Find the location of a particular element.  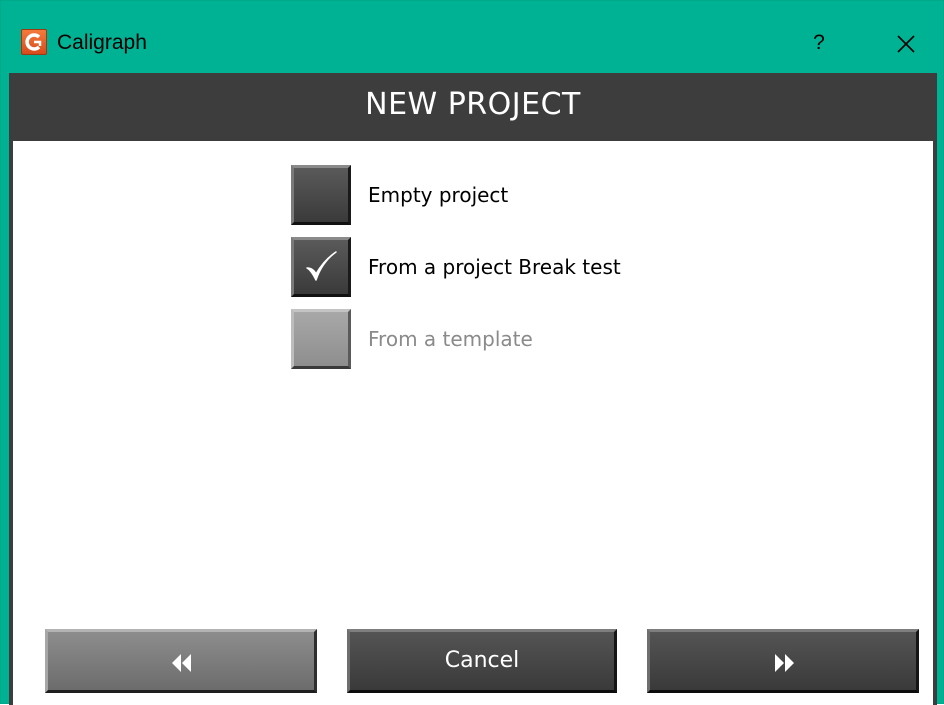

page-title: NEW PROJECT is located at coordinates (473, 107).